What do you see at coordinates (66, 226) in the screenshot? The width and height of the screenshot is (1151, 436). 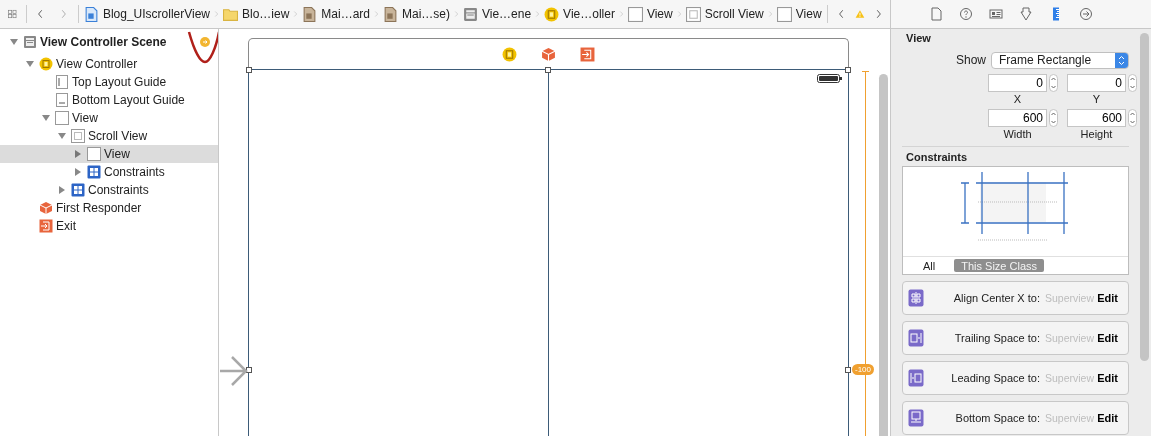 I see `outline-label: Exit` at bounding box center [66, 226].